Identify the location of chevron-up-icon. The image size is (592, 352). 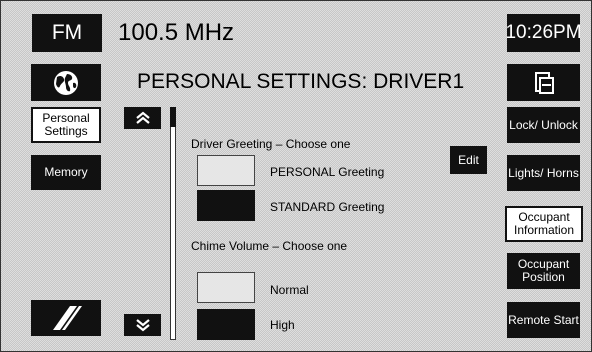
(142, 117).